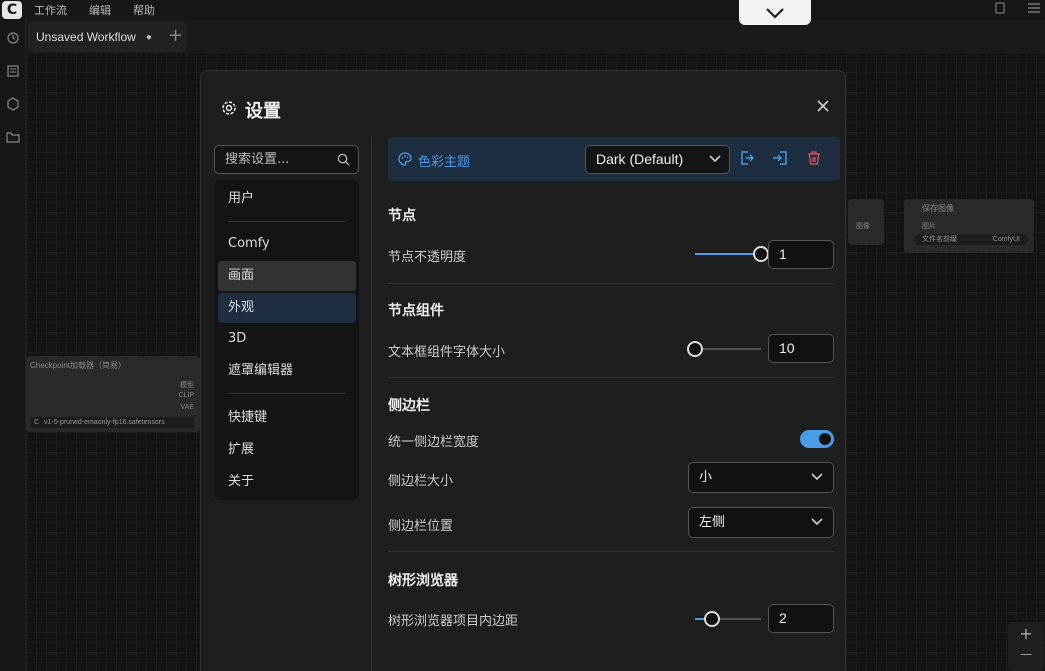  I want to click on input-images: 图片, so click(929, 226).